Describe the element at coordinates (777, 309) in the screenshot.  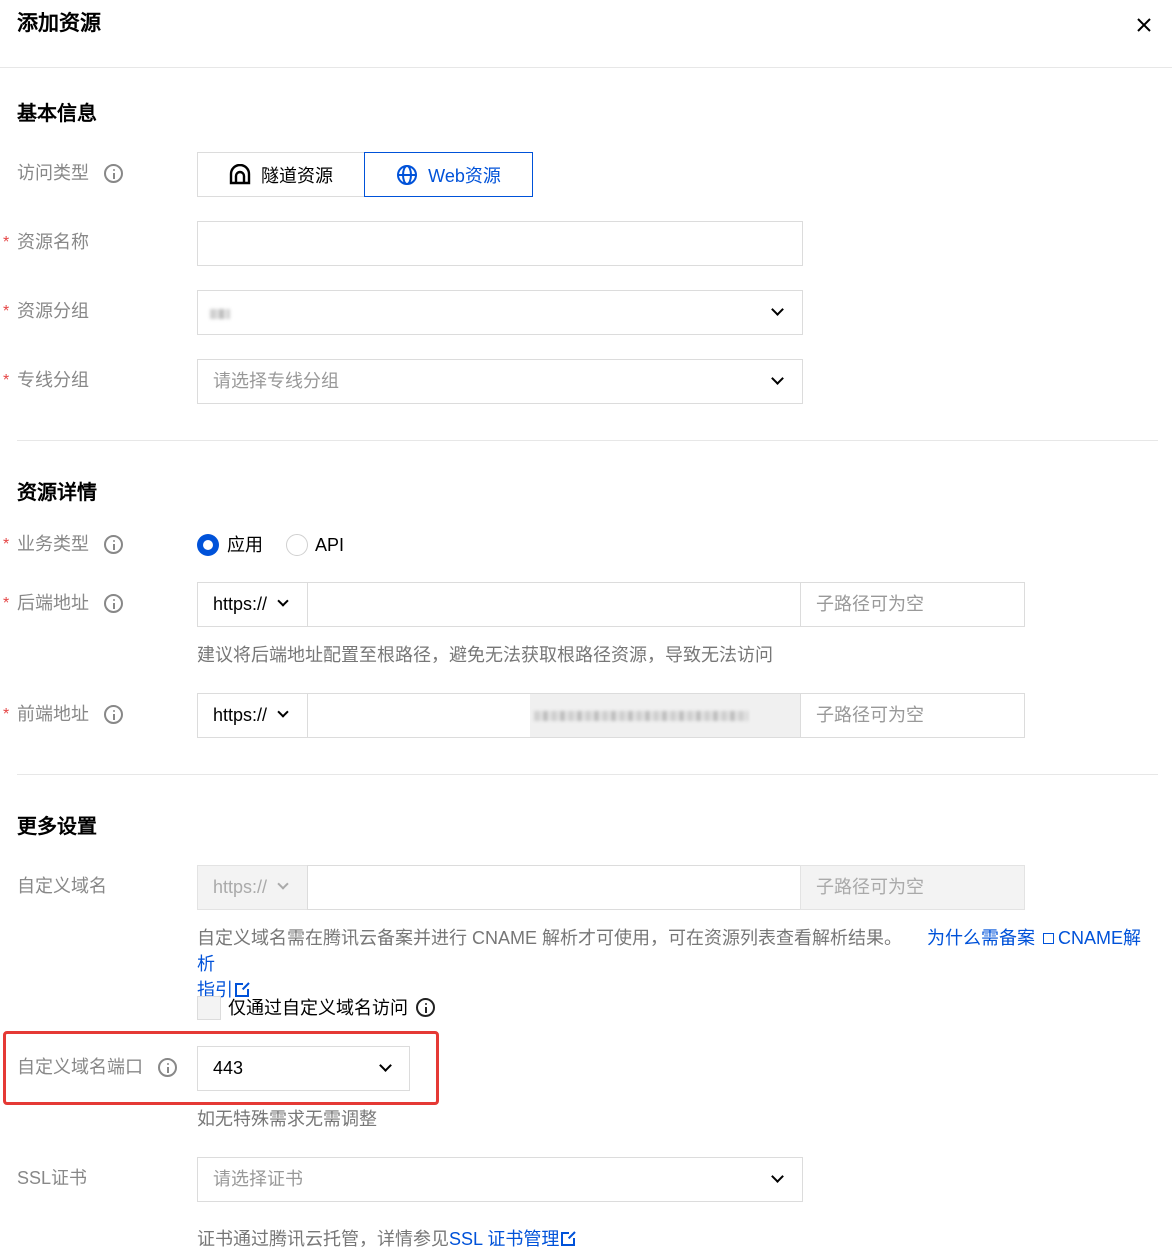
I see `chevron-down-icon` at that location.